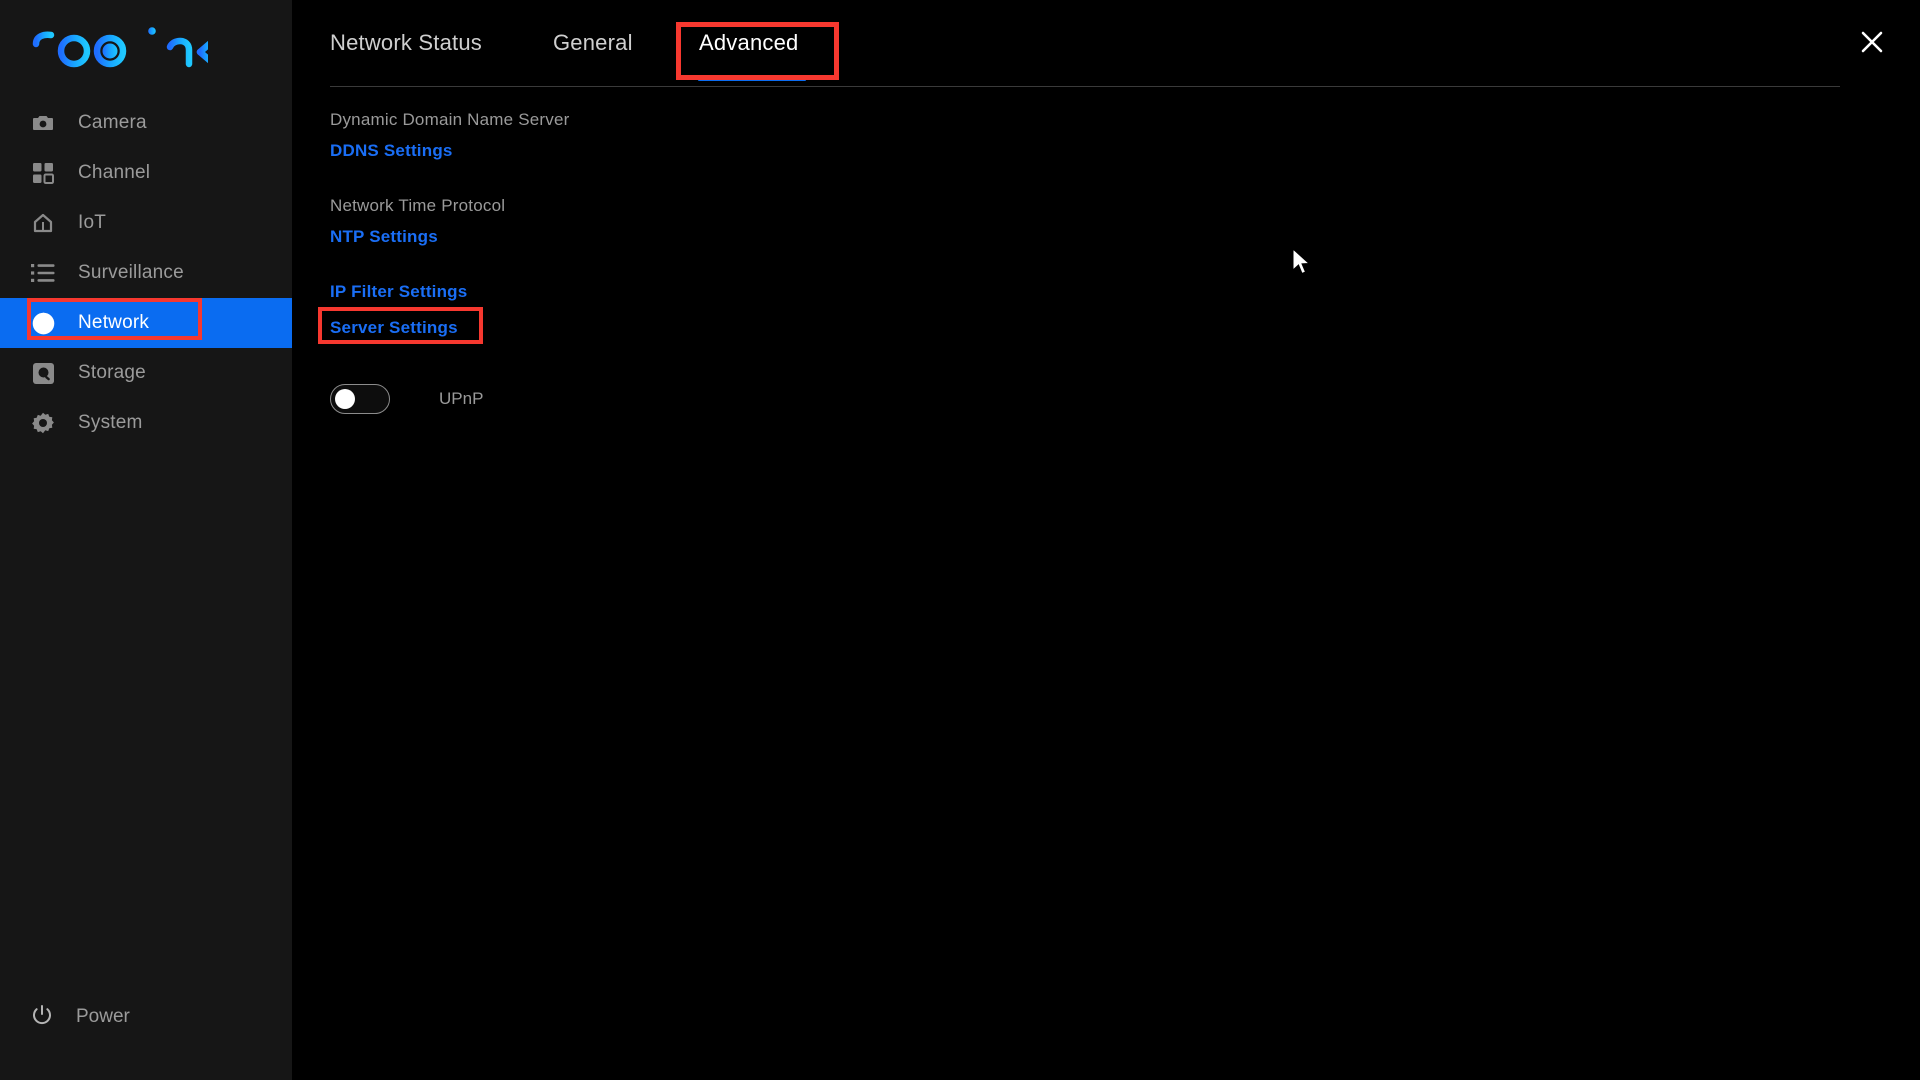  I want to click on sidebar-item-camera: Camera, so click(146, 123).